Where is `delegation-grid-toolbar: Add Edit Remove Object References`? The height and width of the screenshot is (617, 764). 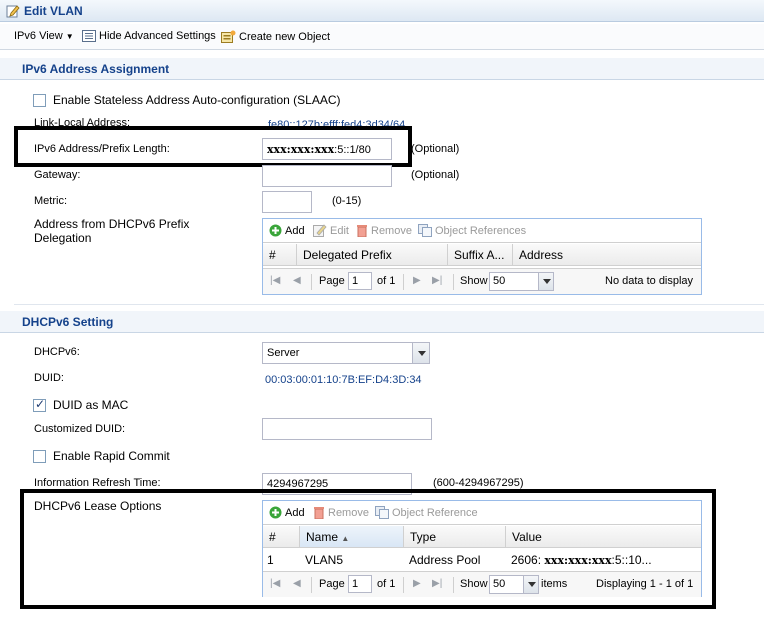
delegation-grid-toolbar: Add Edit Remove Object References is located at coordinates (482, 231).